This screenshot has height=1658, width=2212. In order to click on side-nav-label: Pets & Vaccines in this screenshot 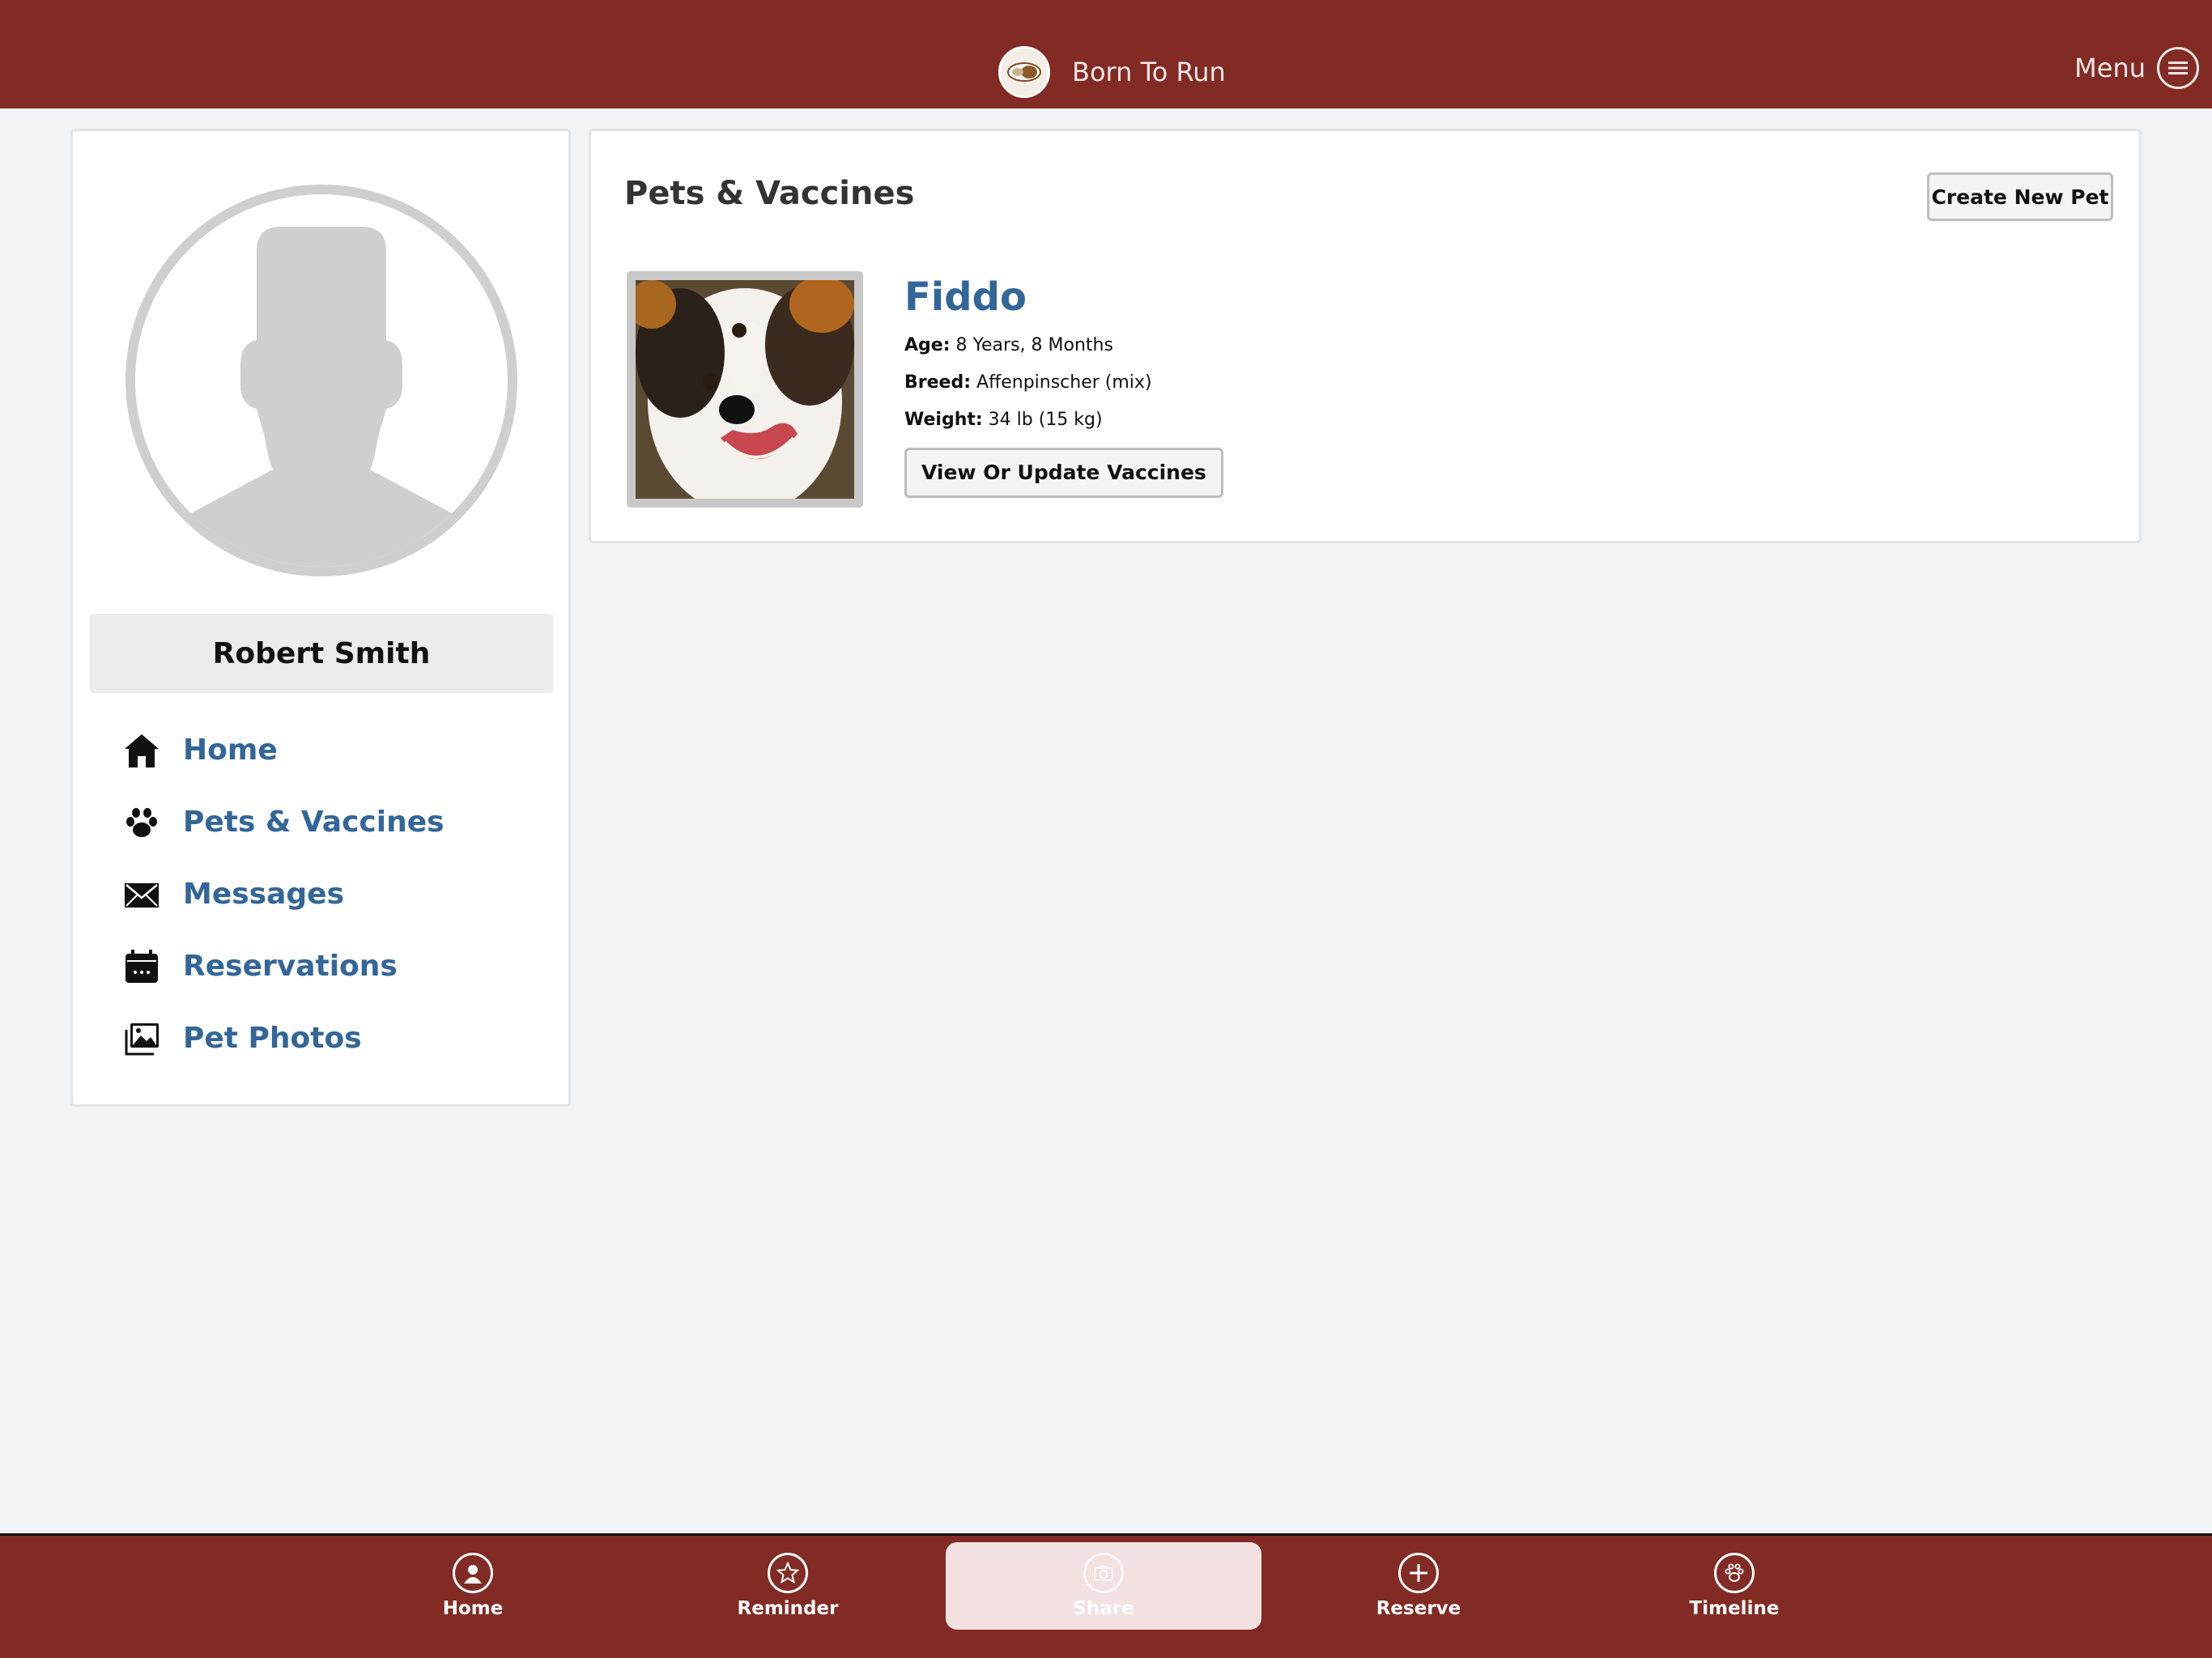, I will do `click(314, 822)`.